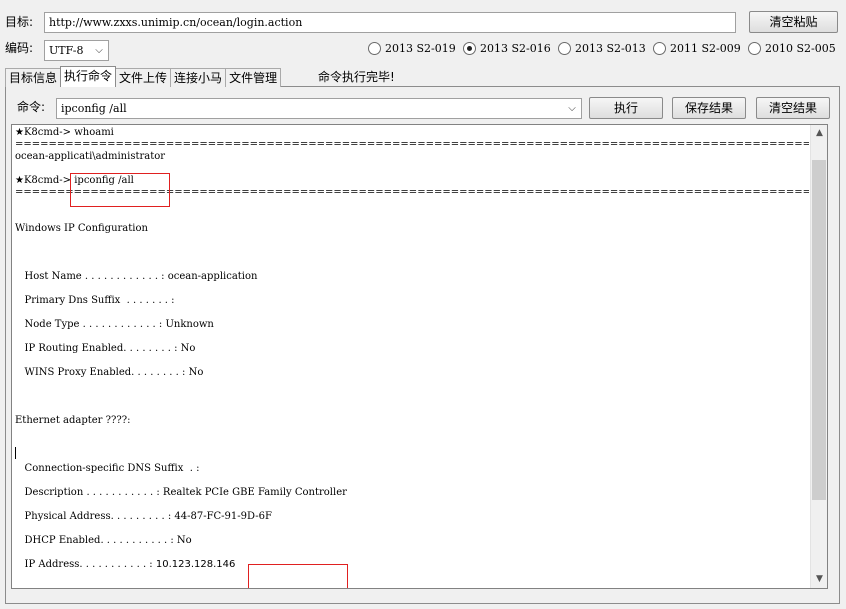  I want to click on console-line: ocean-applicati\administrator, so click(90, 156).